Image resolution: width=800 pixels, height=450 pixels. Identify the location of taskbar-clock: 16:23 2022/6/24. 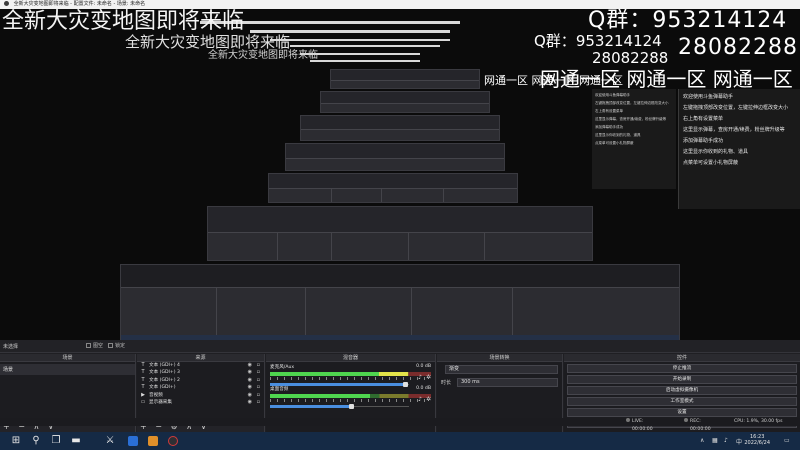
(757, 440).